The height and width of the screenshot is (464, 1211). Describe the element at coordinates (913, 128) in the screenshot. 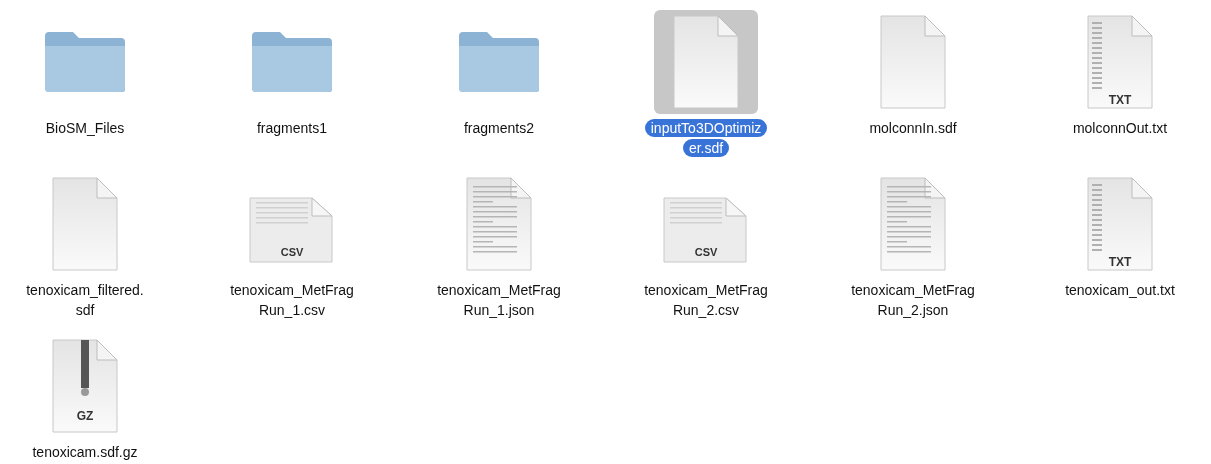

I see `file-name: molconnIn.sdf` at that location.